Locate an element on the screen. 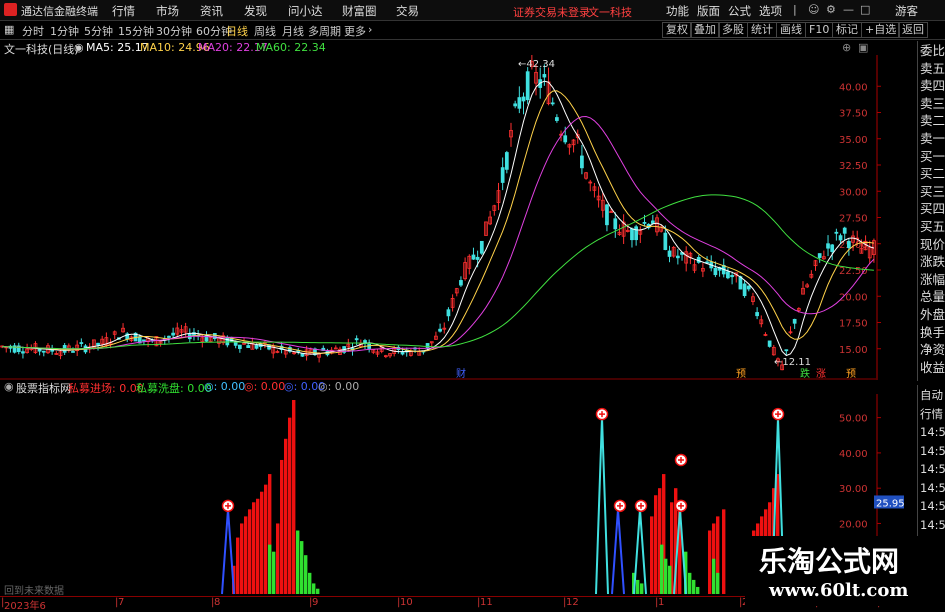  side-item-6: 买一 is located at coordinates (932, 157).